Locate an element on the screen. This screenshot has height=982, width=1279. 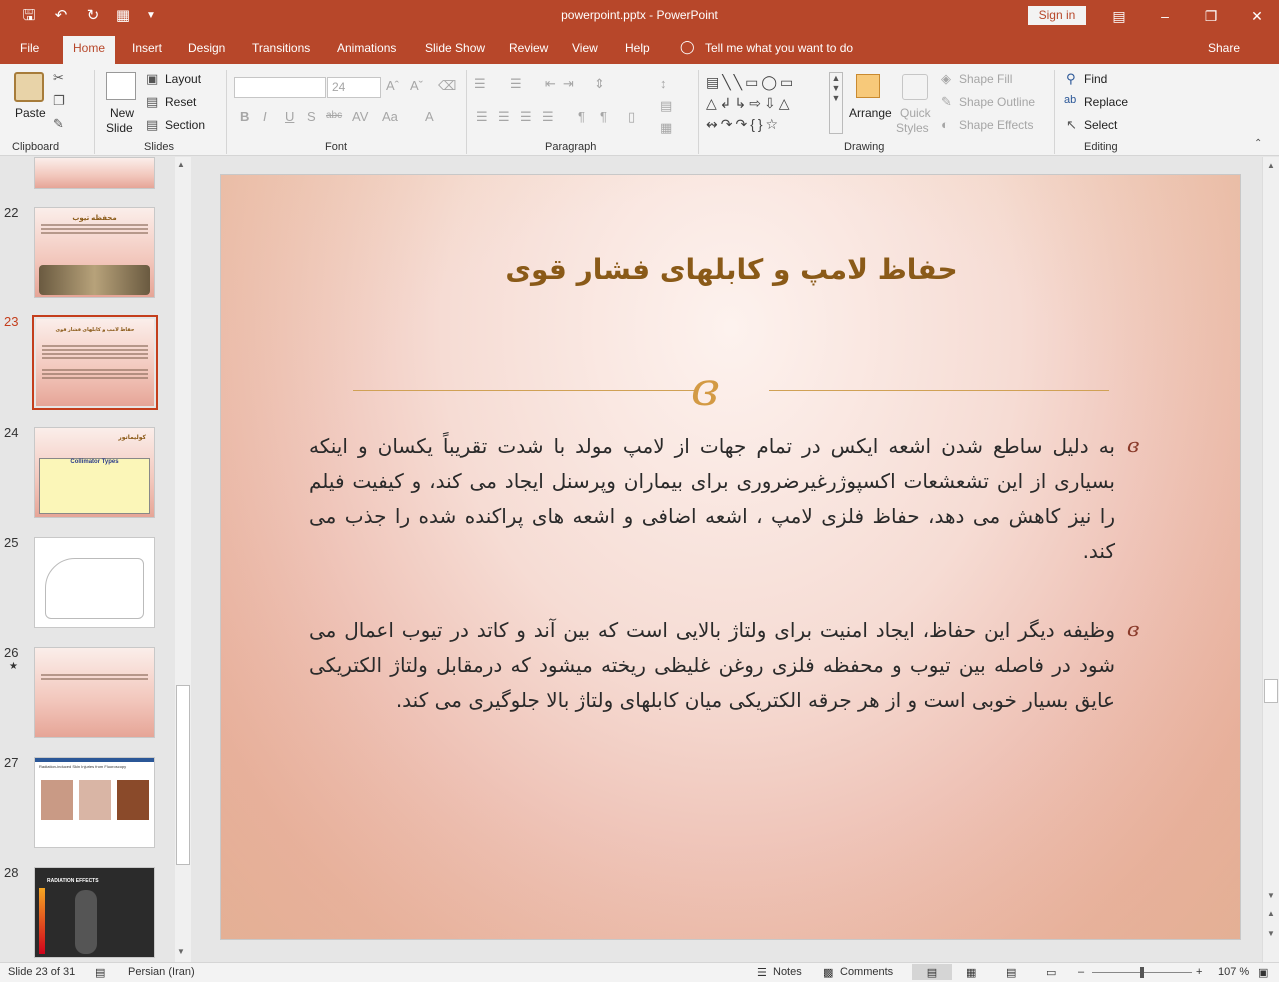
shapes-gallery-scroll: ▲ ▼ ▼ is located at coordinates (836, 103).